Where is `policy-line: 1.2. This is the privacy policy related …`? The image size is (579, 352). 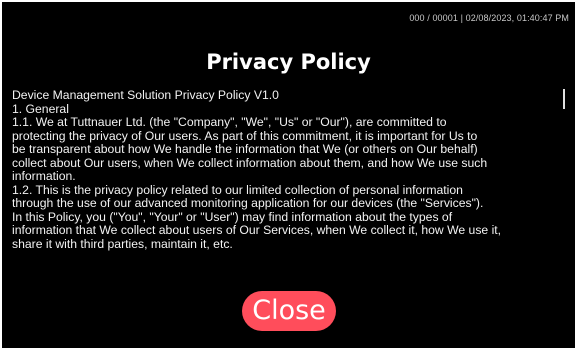 policy-line: 1.2. This is the privacy policy related … is located at coordinates (237, 189).